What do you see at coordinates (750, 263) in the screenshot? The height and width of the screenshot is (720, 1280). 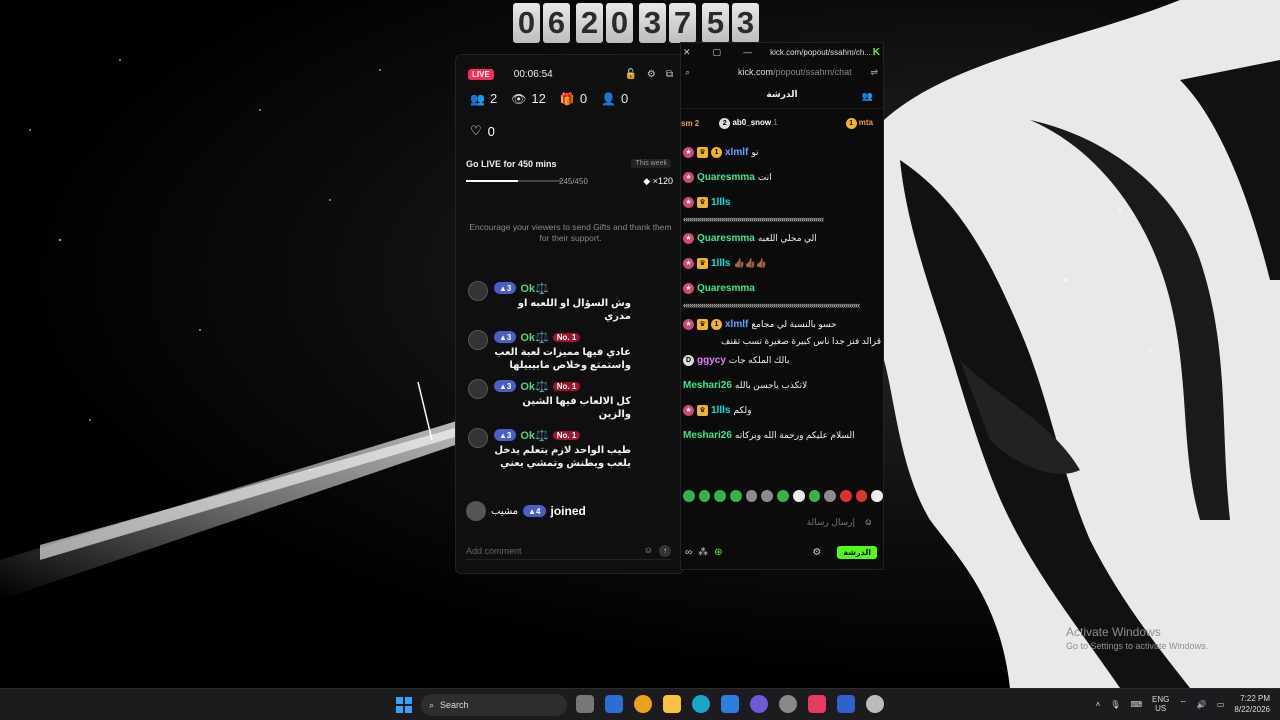 I see `message-text: 👍🏾👍🏾👍🏾` at bounding box center [750, 263].